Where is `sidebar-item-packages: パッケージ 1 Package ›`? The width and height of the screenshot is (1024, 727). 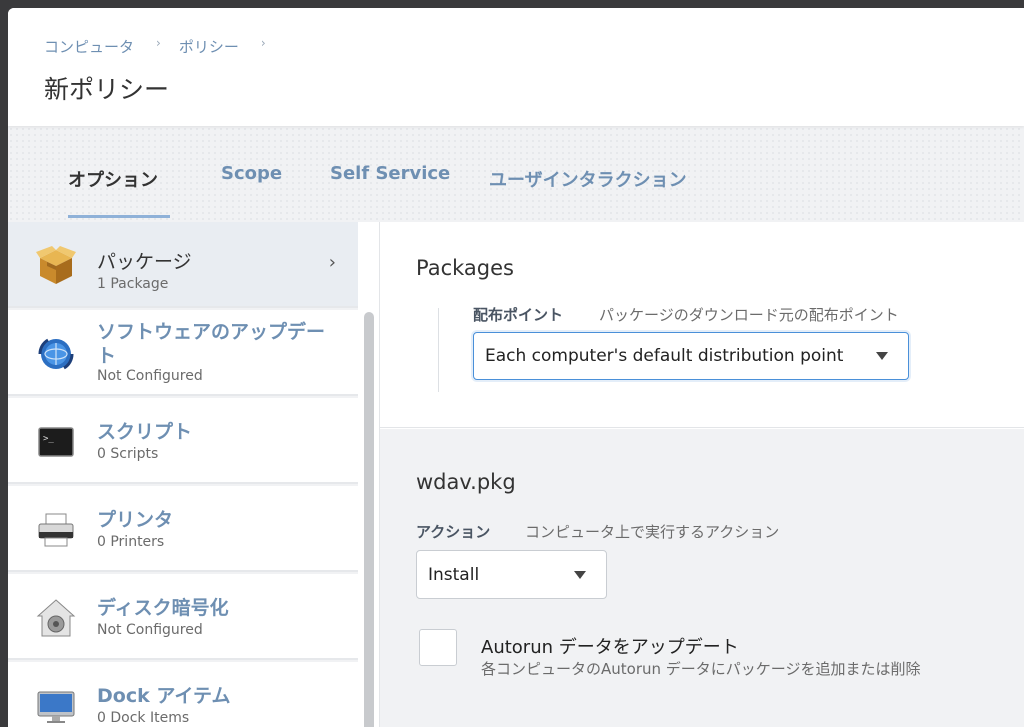 sidebar-item-packages: パッケージ 1 Package › is located at coordinates (183, 265).